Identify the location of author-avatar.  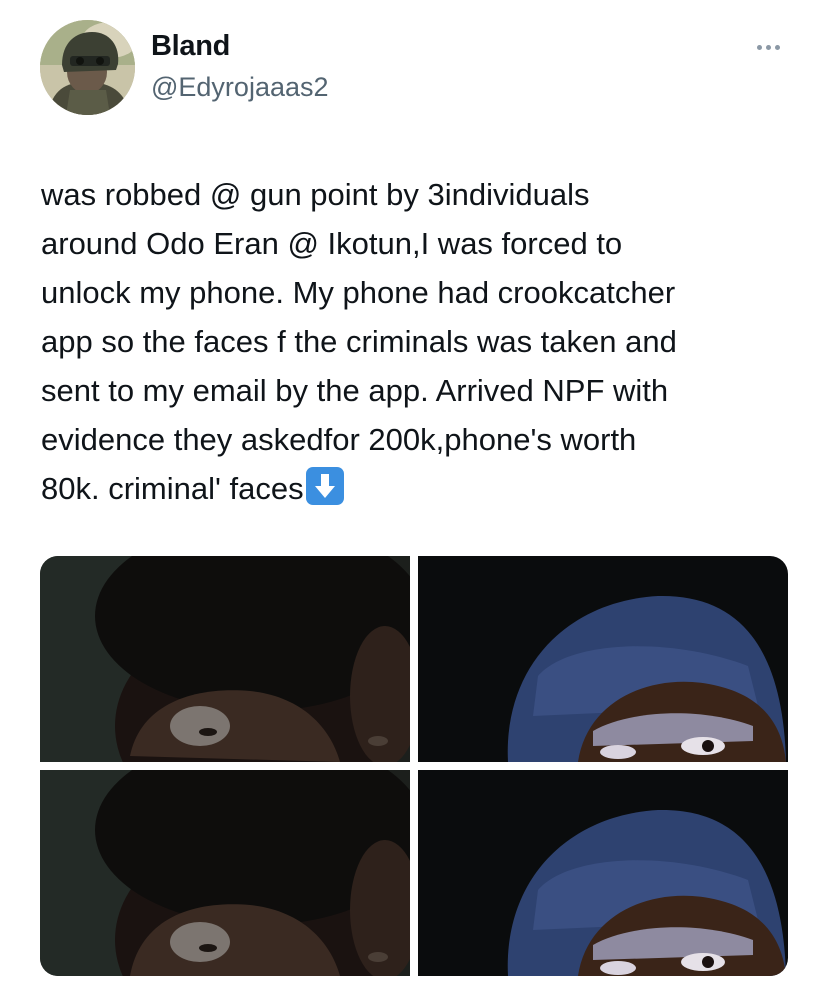
(87, 67).